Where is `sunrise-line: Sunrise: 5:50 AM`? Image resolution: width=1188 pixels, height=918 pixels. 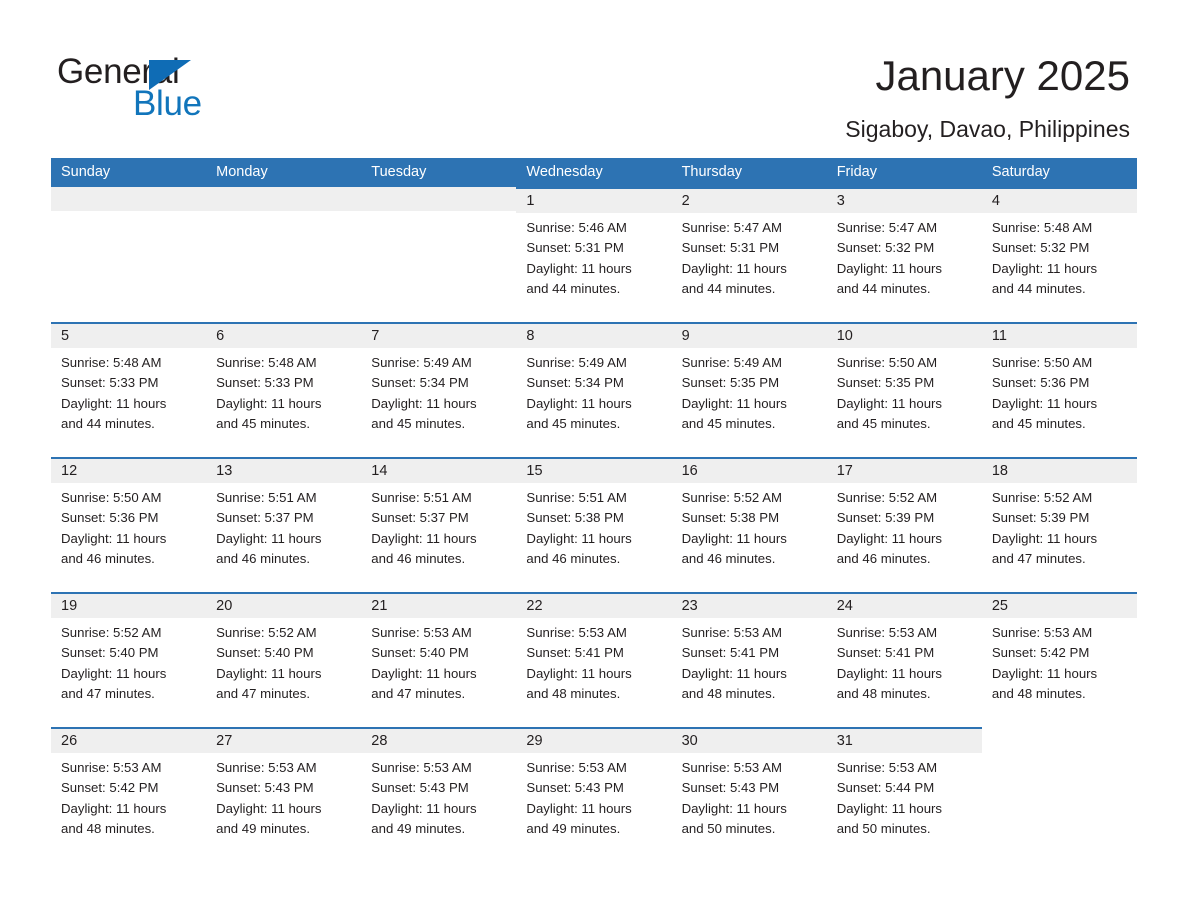
sunrise-line: Sunrise: 5:50 AM is located at coordinates (111, 497).